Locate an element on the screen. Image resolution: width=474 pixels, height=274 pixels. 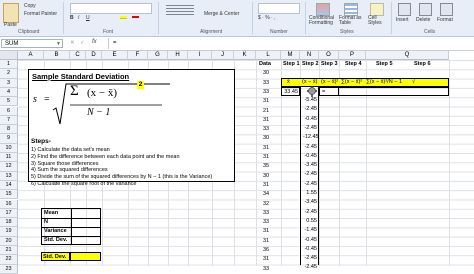
format-icon is located at coordinates (446, 9).